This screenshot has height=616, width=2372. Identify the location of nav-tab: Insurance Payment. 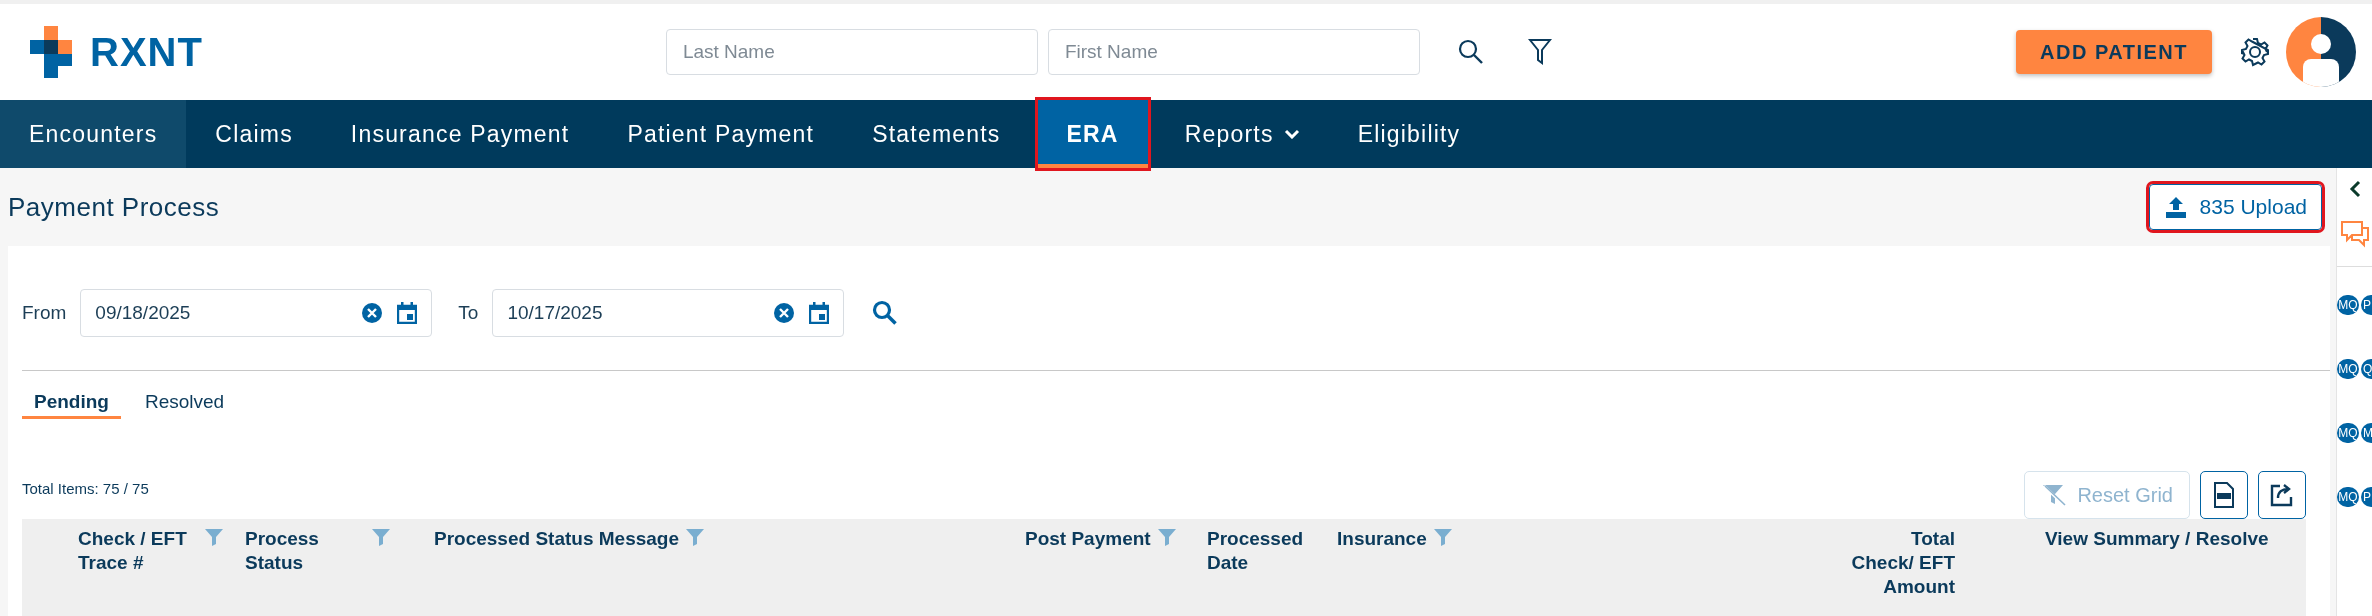
(460, 134).